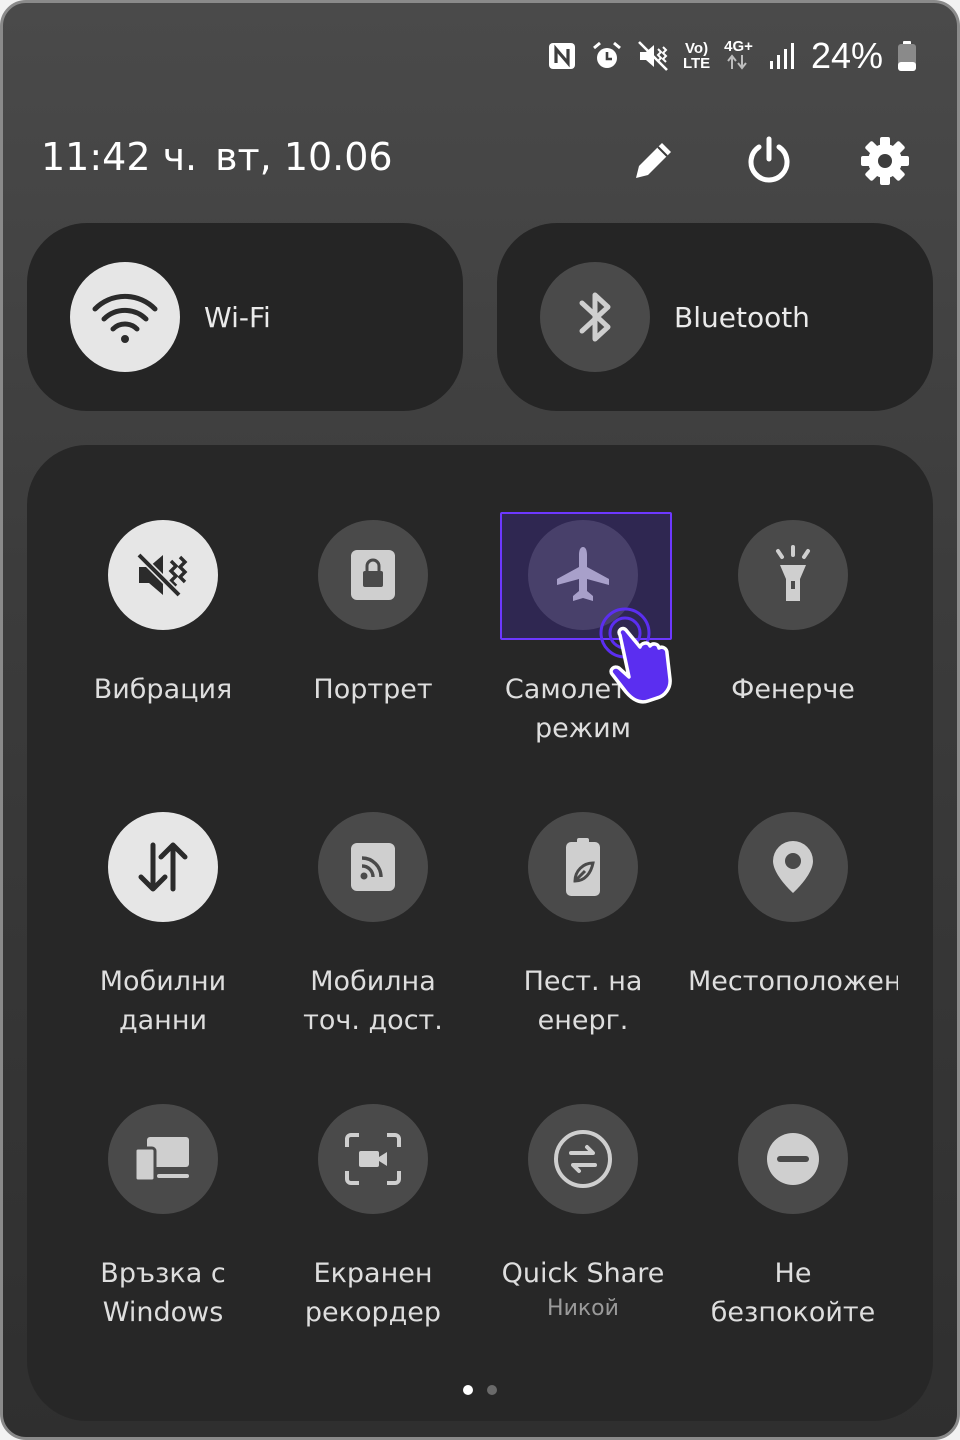 The height and width of the screenshot is (1440, 960). I want to click on wifi-label: Wi-Fi, so click(237, 317).